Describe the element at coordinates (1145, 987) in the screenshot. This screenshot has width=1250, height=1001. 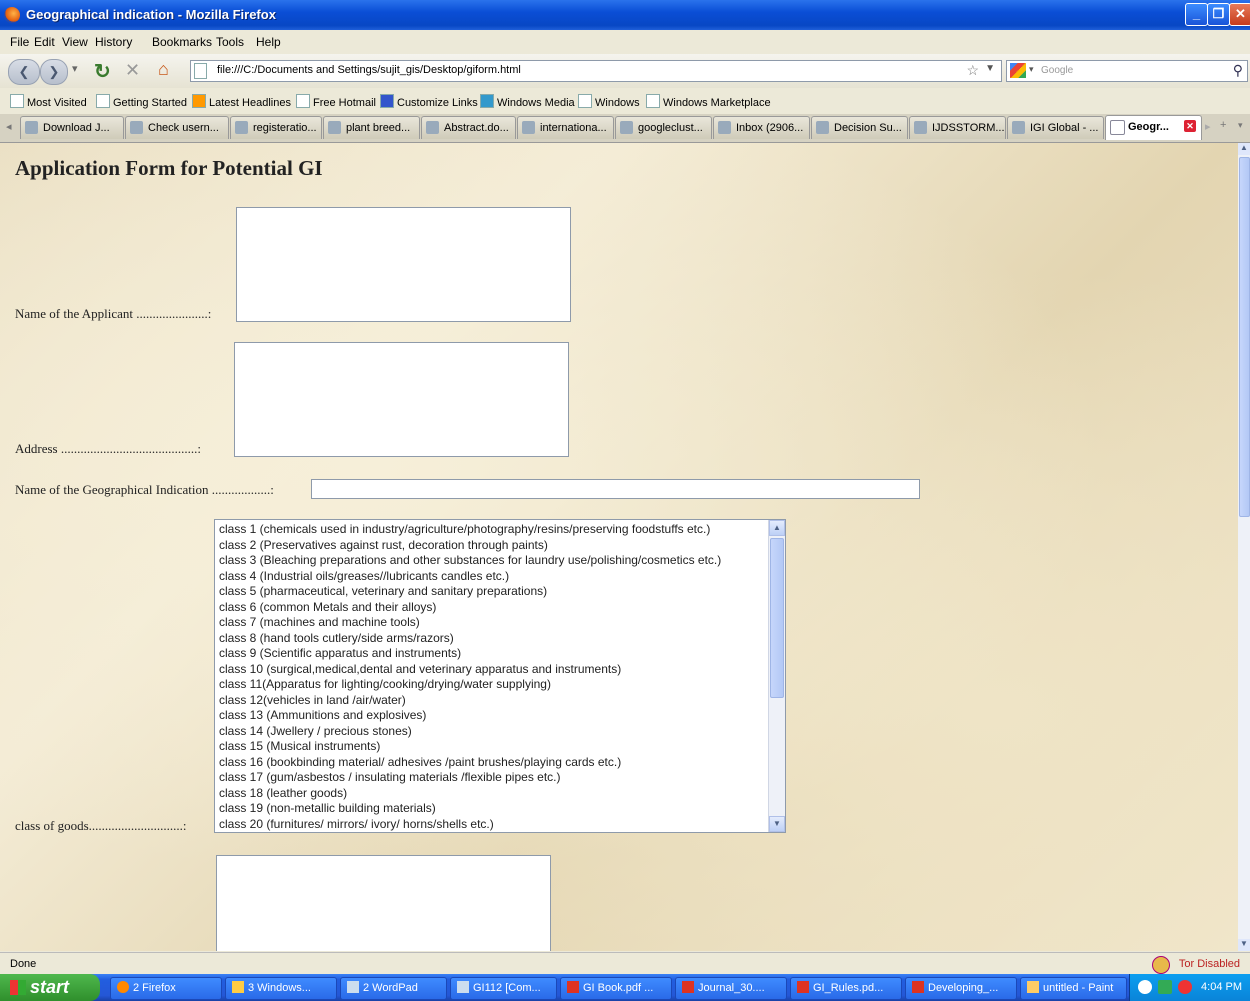
I see `tray-icon` at that location.